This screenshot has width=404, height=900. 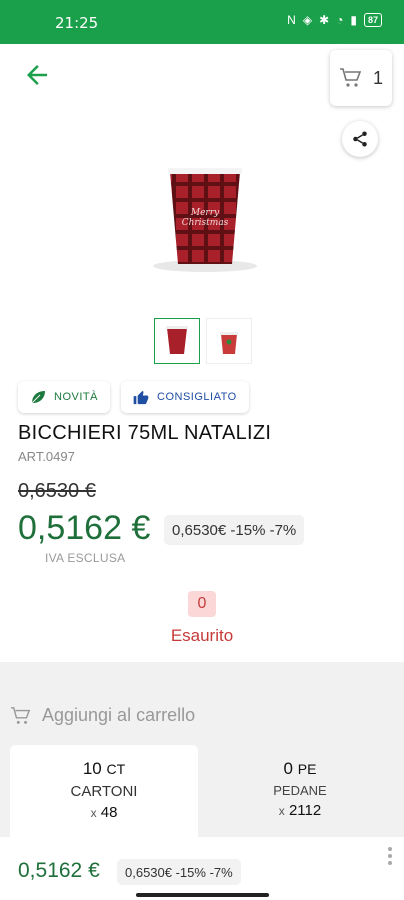 I want to click on leaf-icon, so click(x=38, y=397).